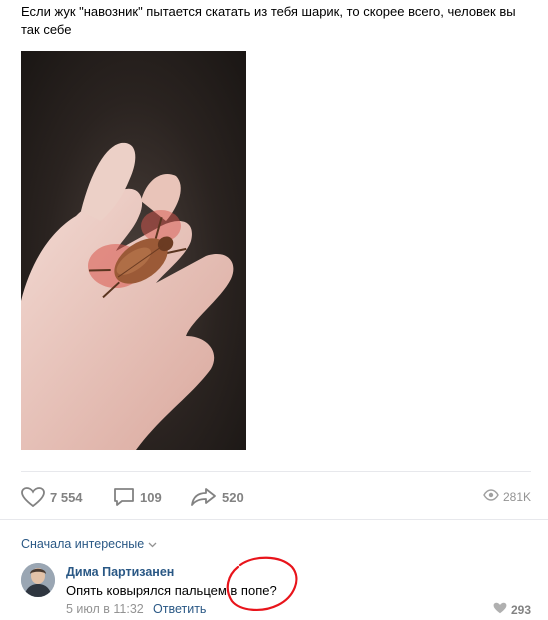 Image resolution: width=548 pixels, height=620 pixels. What do you see at coordinates (137, 497) in the screenshot?
I see `comment-button: 109` at bounding box center [137, 497].